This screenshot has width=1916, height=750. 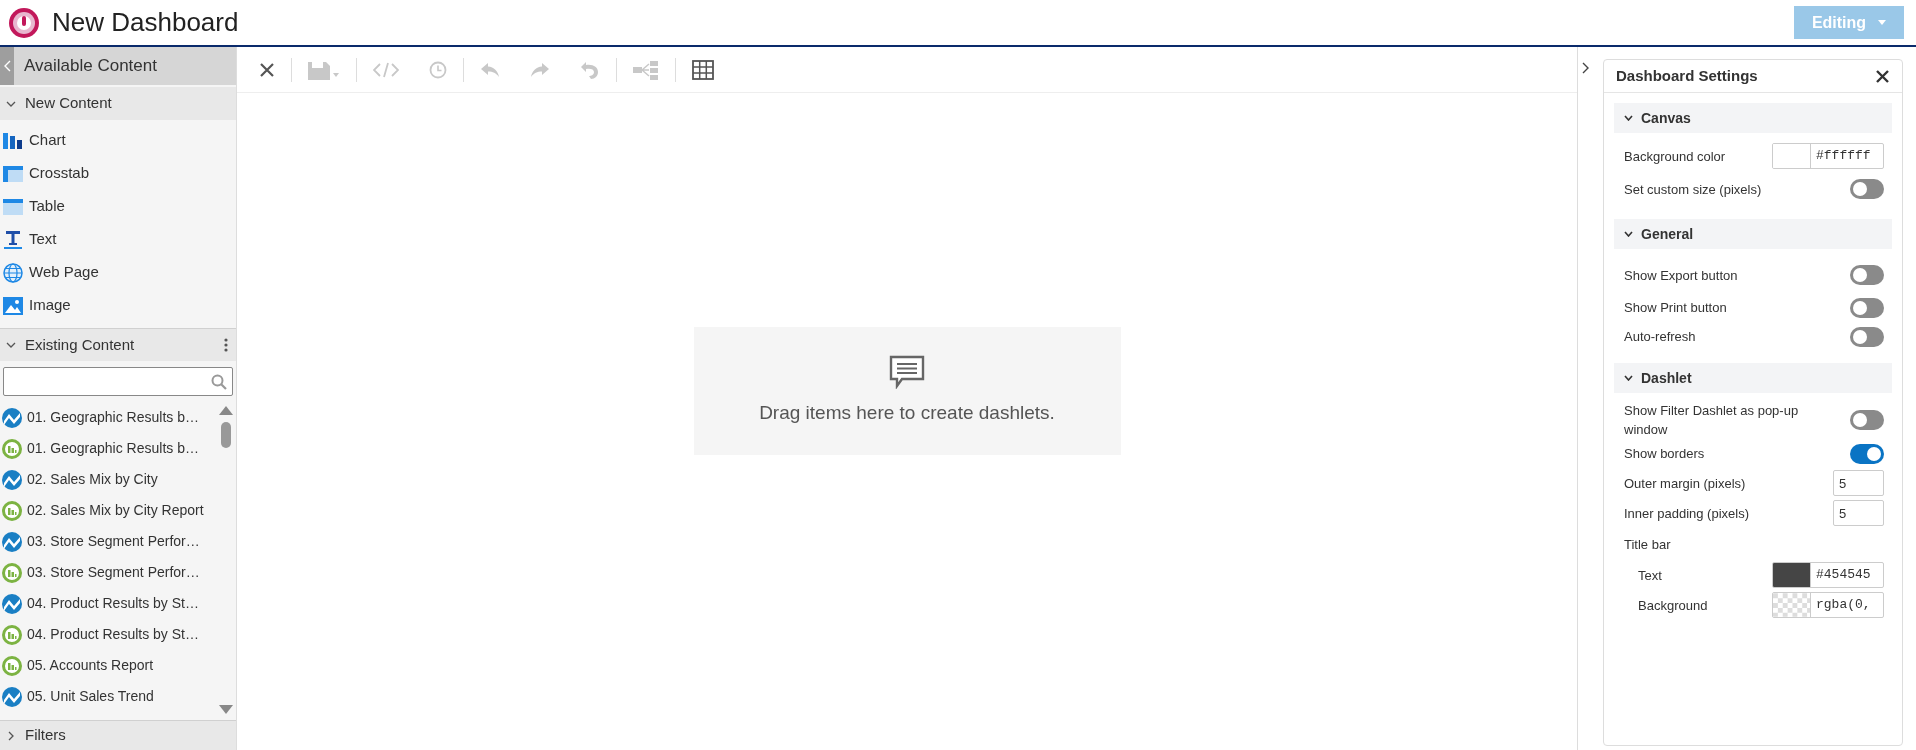 I want to click on search-field, so click(x=118, y=381).